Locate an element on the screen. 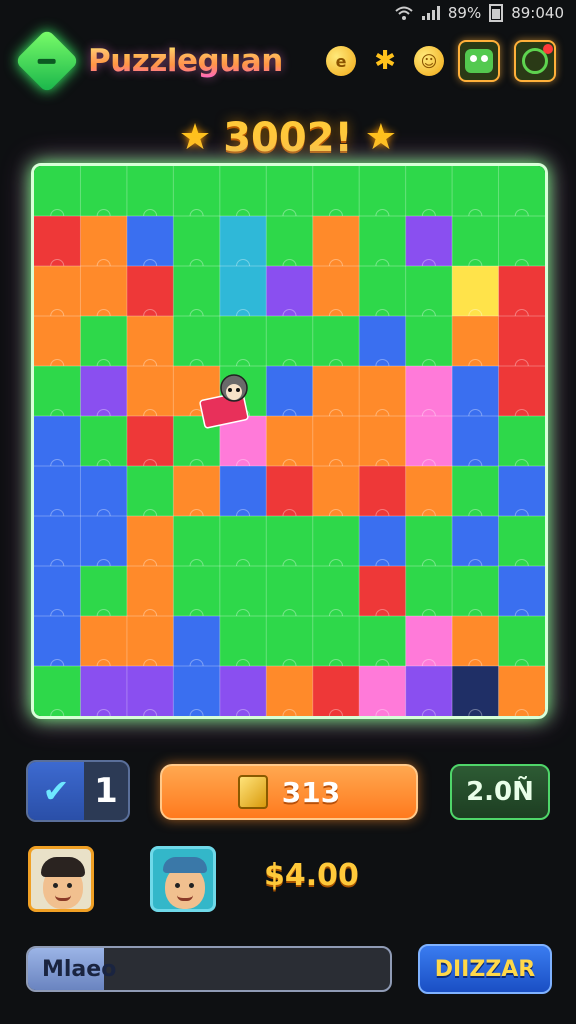  coin-icon: e is located at coordinates (341, 61).